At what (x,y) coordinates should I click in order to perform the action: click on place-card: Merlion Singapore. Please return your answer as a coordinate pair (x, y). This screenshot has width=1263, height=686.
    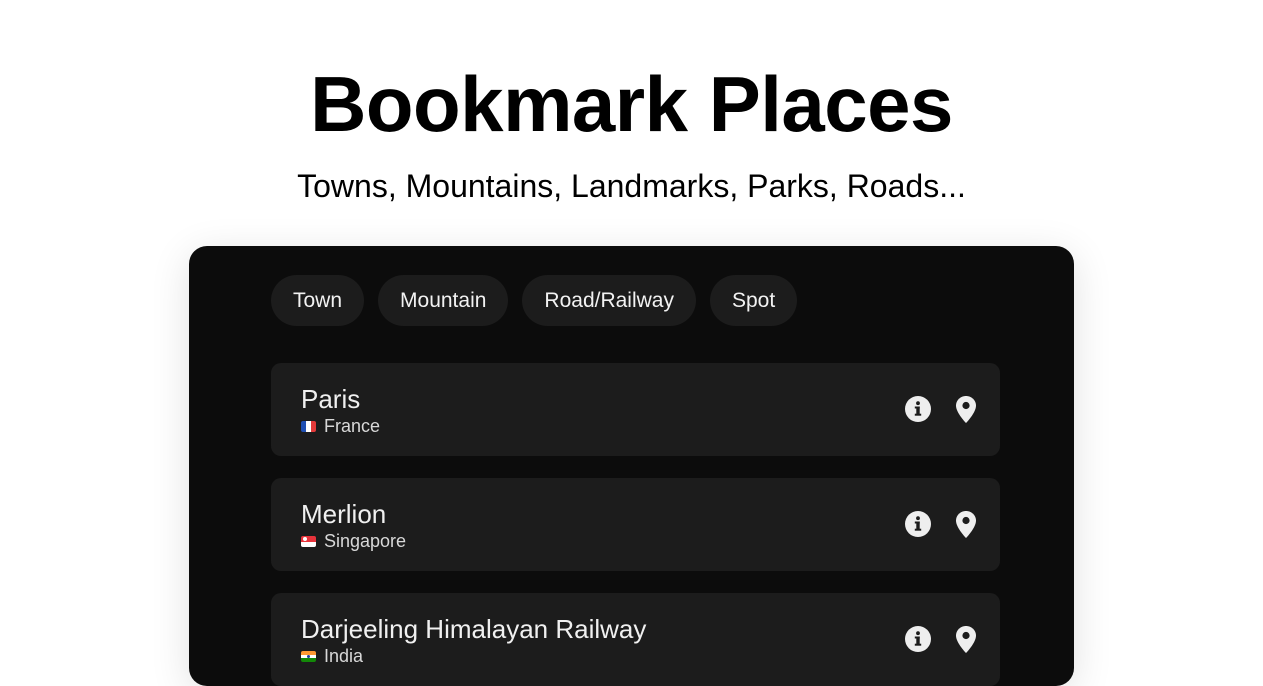
    Looking at the image, I should click on (635, 524).